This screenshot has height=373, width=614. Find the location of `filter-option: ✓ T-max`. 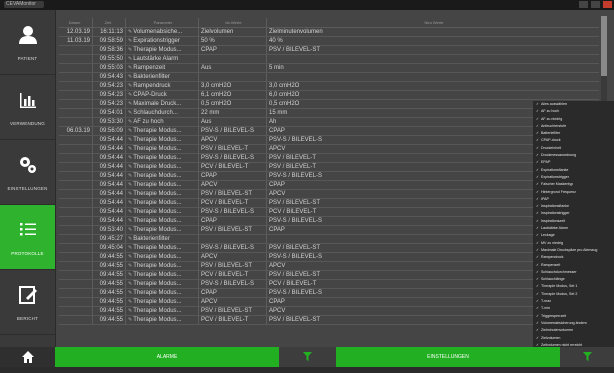

filter-option: ✓ T-max is located at coordinates (573, 301).